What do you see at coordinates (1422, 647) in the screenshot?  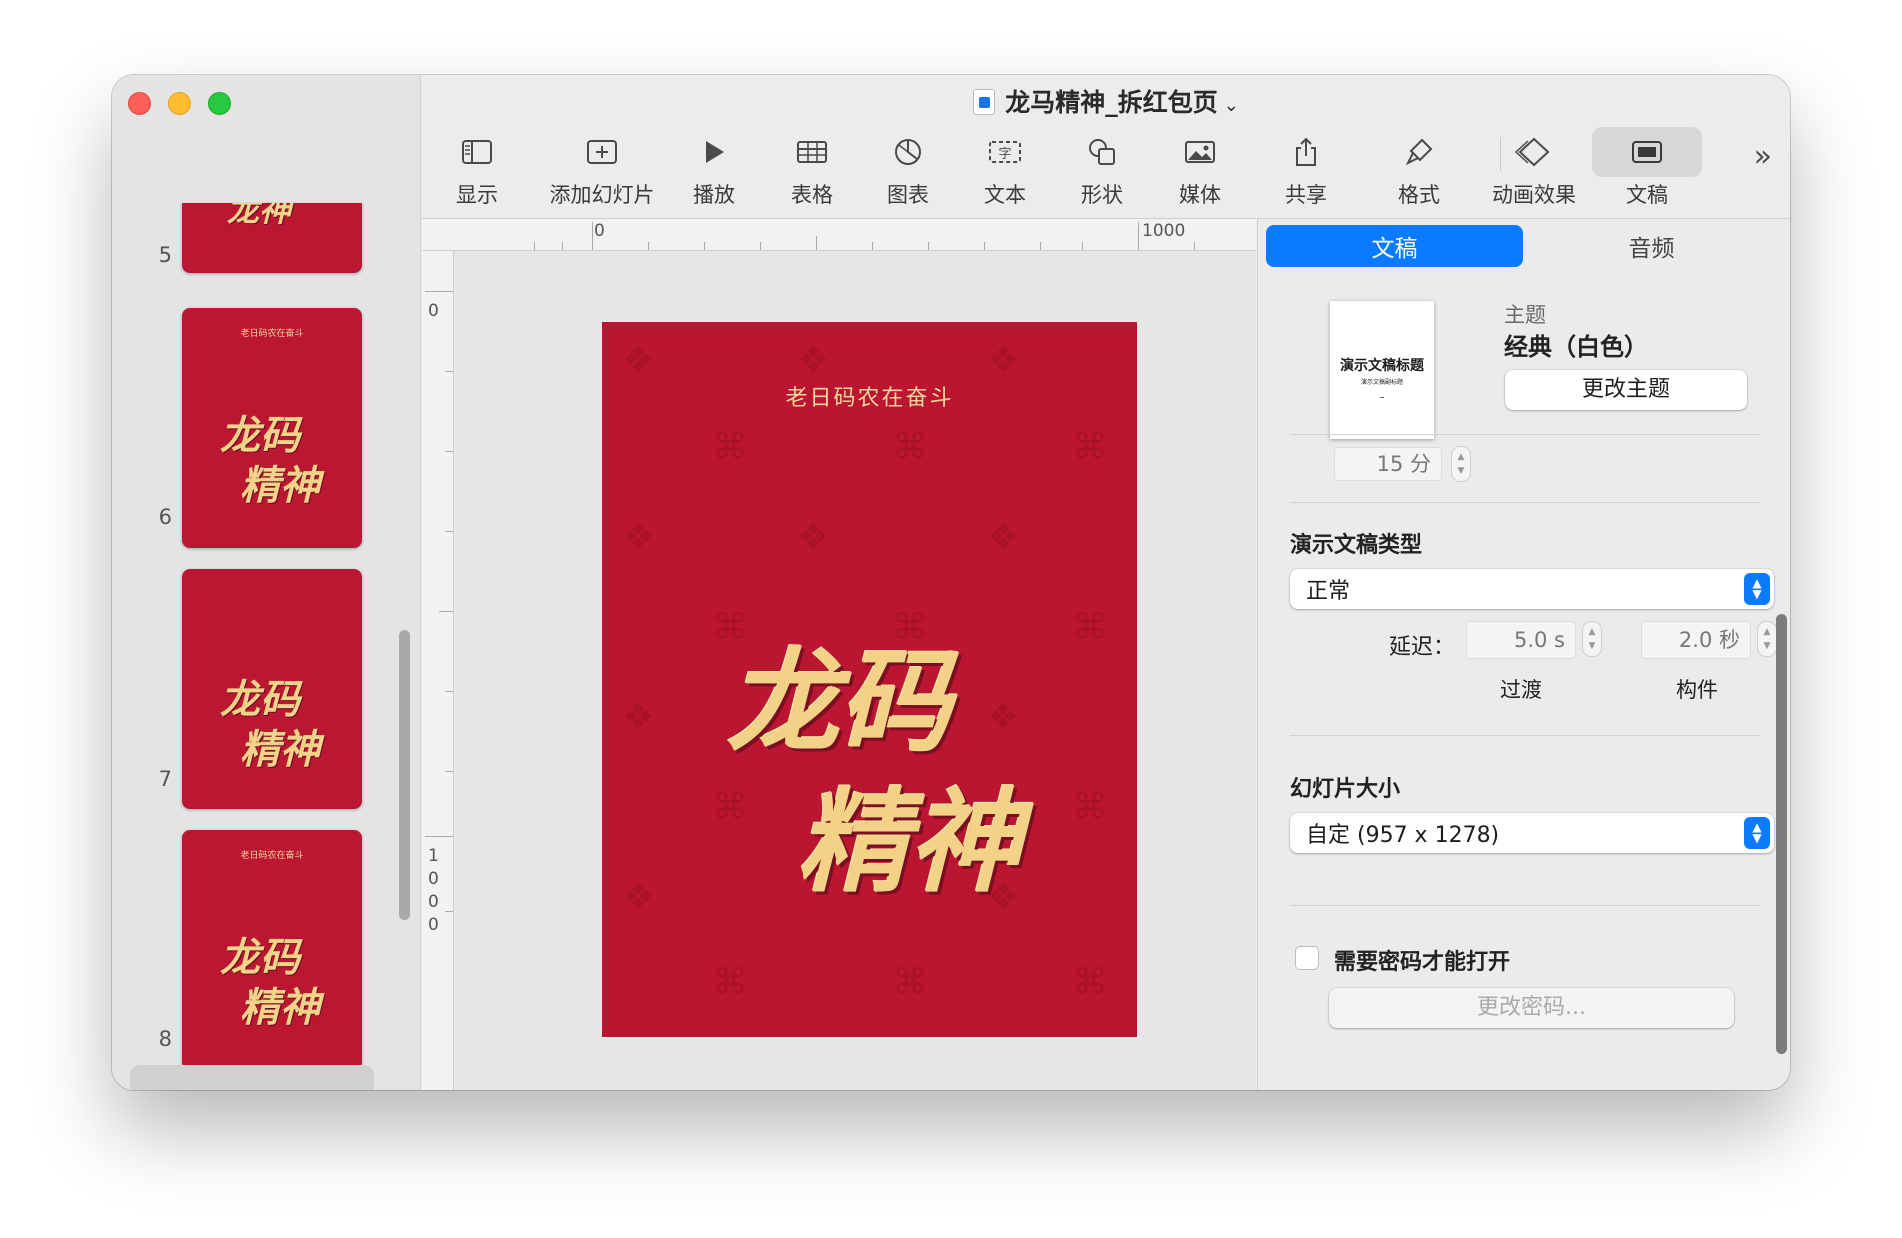 I see `delay-label: 延迟：` at bounding box center [1422, 647].